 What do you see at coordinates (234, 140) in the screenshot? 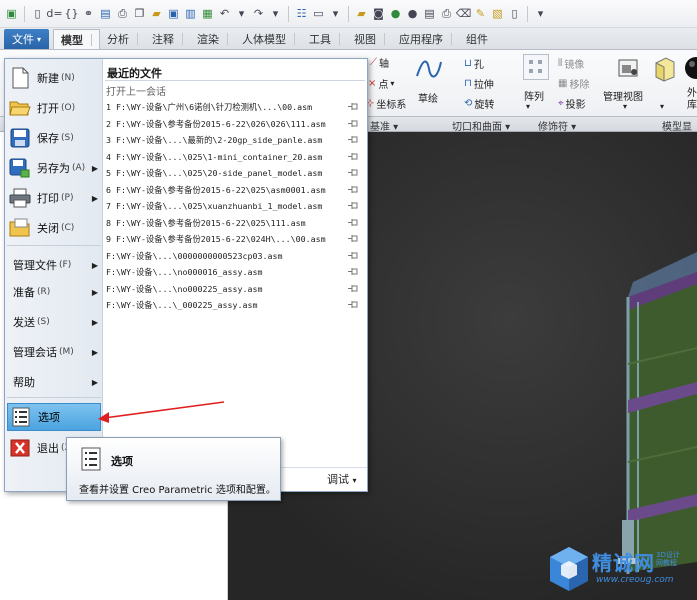
I see `recent-file-item: 3 F:\WY-设备\...\最新的\2-20gp_side_panle.asm` at bounding box center [234, 140].